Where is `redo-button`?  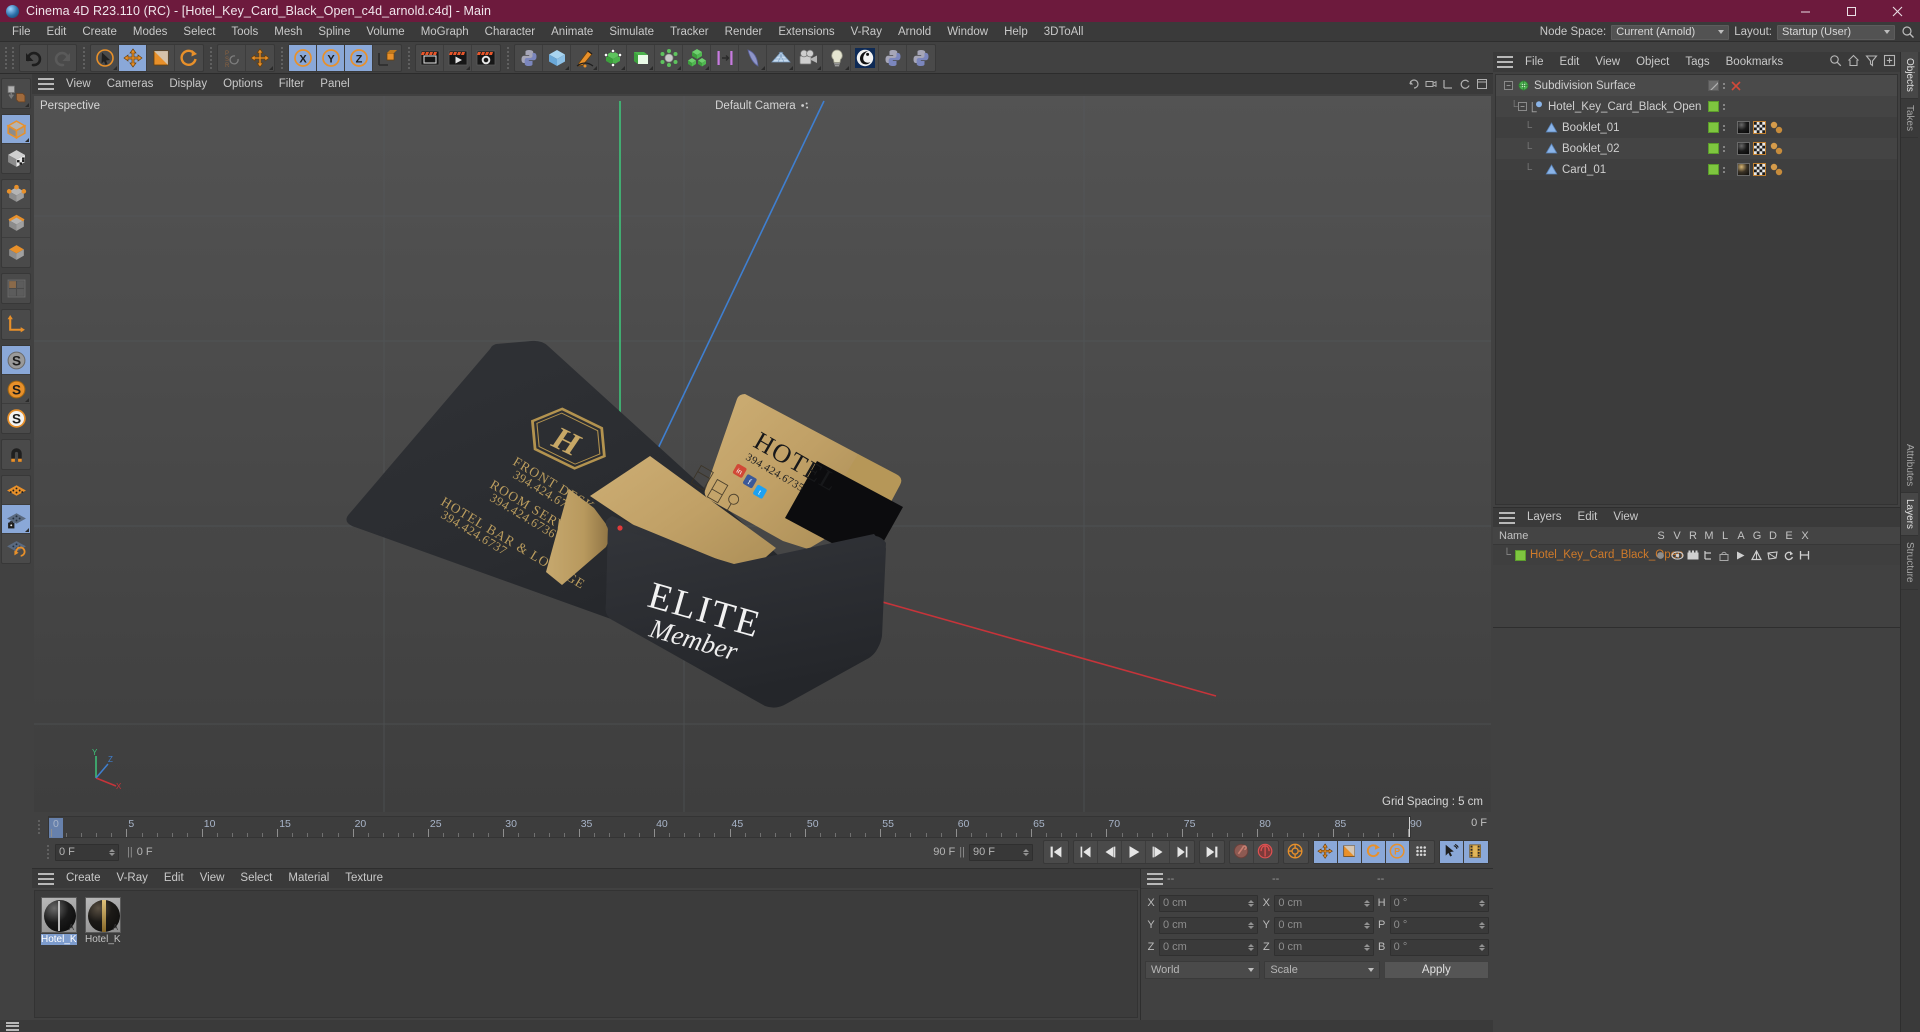
redo-button is located at coordinates (62, 58).